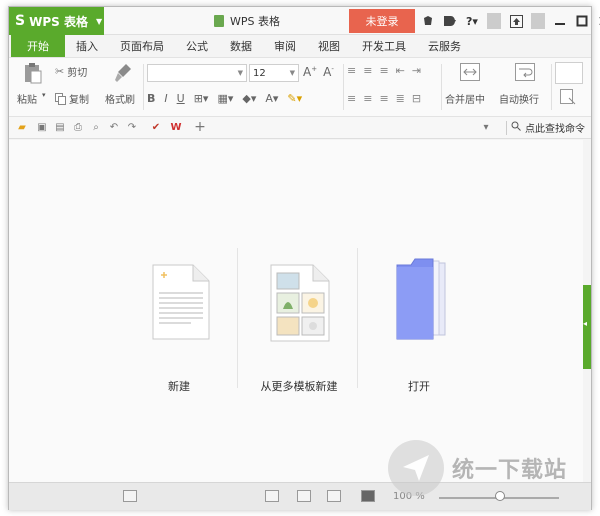 This screenshot has height=516, width=600. Describe the element at coordinates (300, 303) in the screenshot. I see `template-document-icon` at that location.